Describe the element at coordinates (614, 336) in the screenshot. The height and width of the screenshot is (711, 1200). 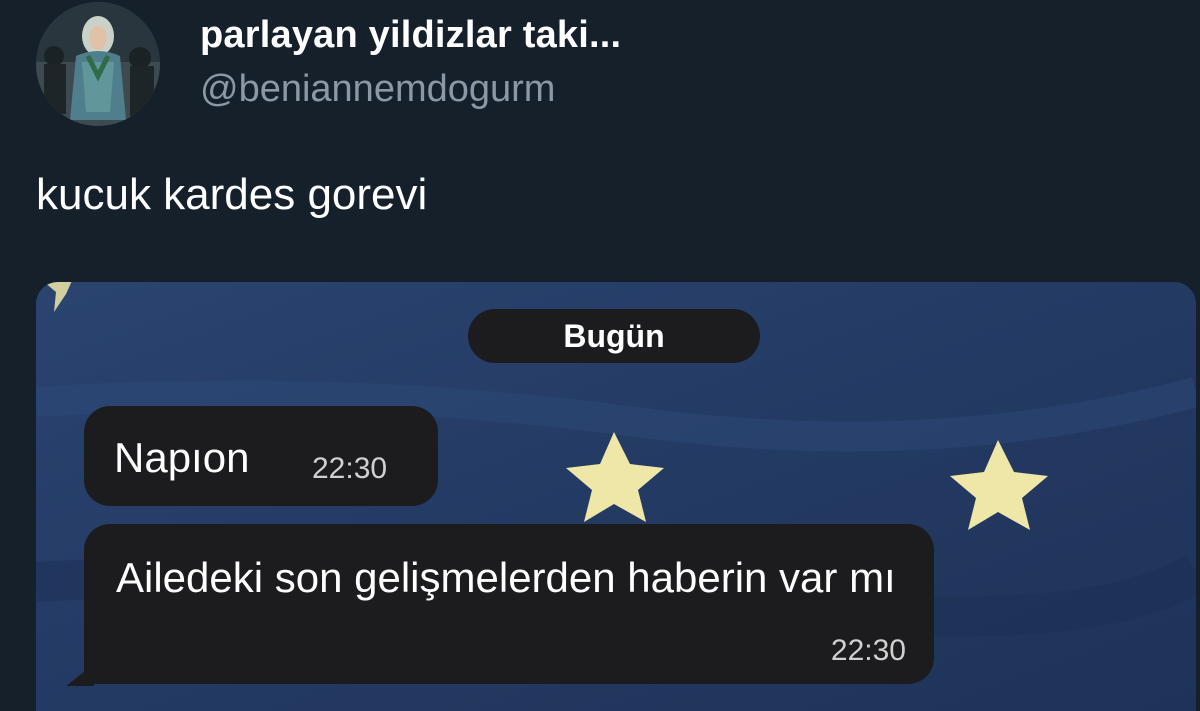
I see `date-divider: Bugün` at that location.